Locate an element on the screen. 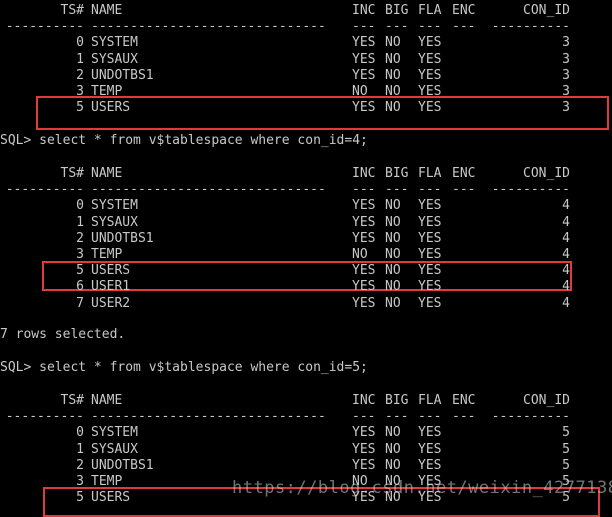  cell-ts: 6 is located at coordinates (80, 287).